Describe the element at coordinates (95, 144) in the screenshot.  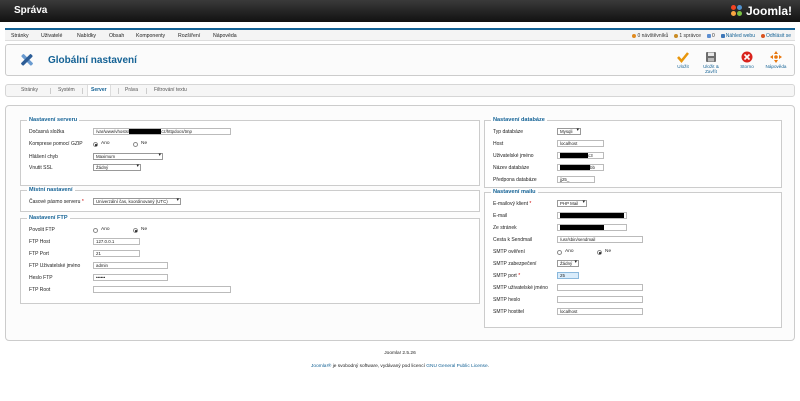
I see `gzip-yes-radio` at that location.